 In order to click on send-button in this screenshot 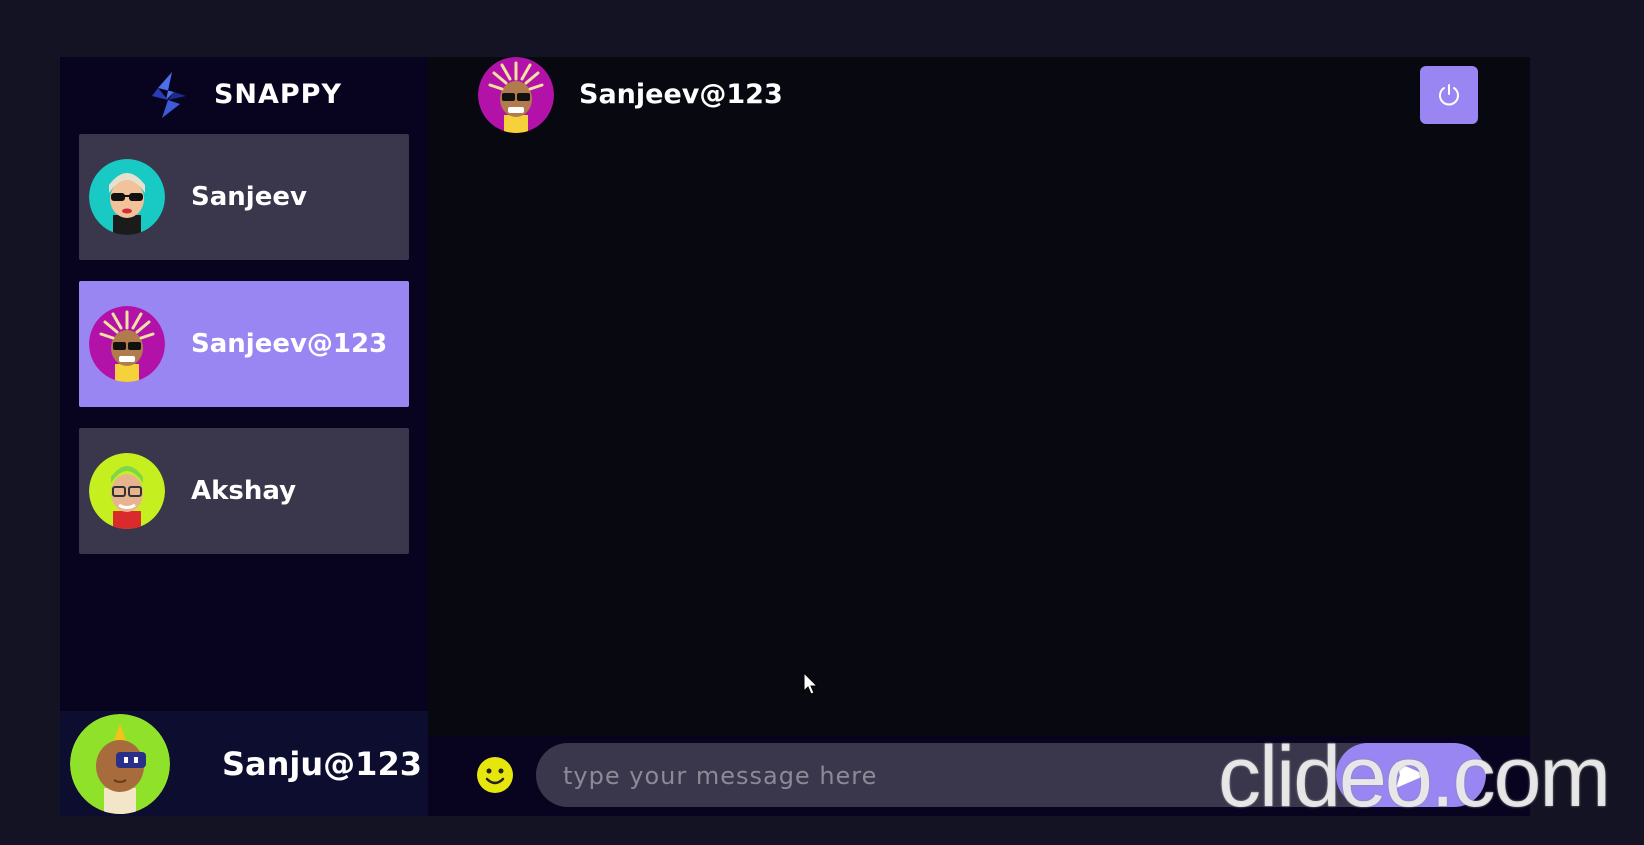, I will do `click(1411, 775)`.